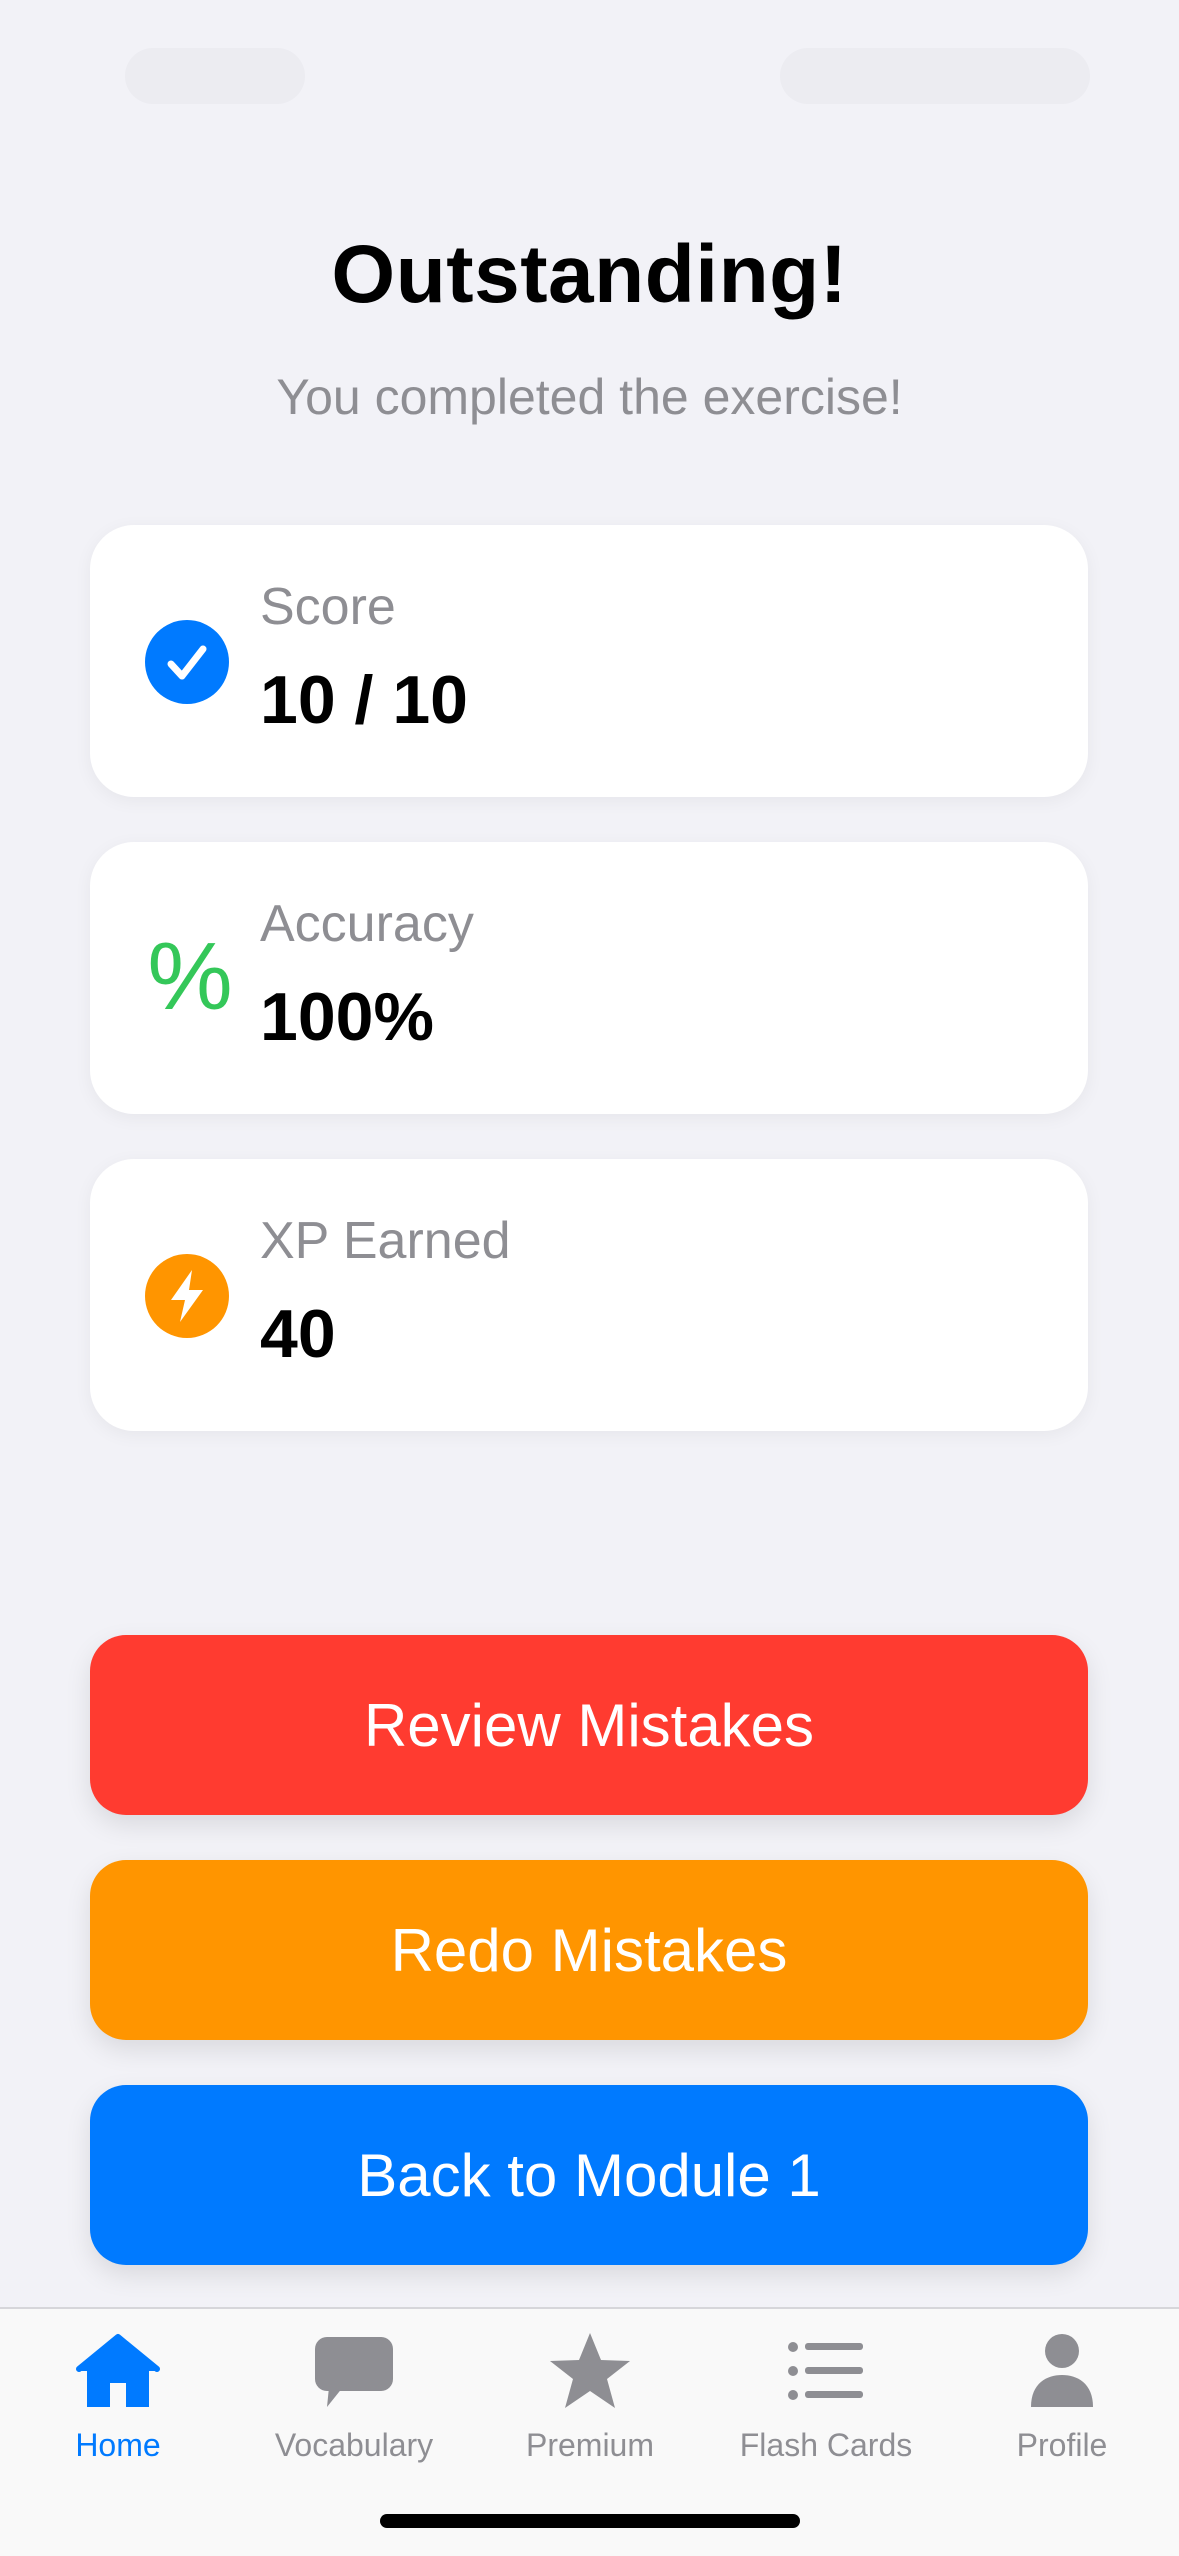 The width and height of the screenshot is (1179, 2556). I want to click on tab-premium: Premium, so click(590, 2394).